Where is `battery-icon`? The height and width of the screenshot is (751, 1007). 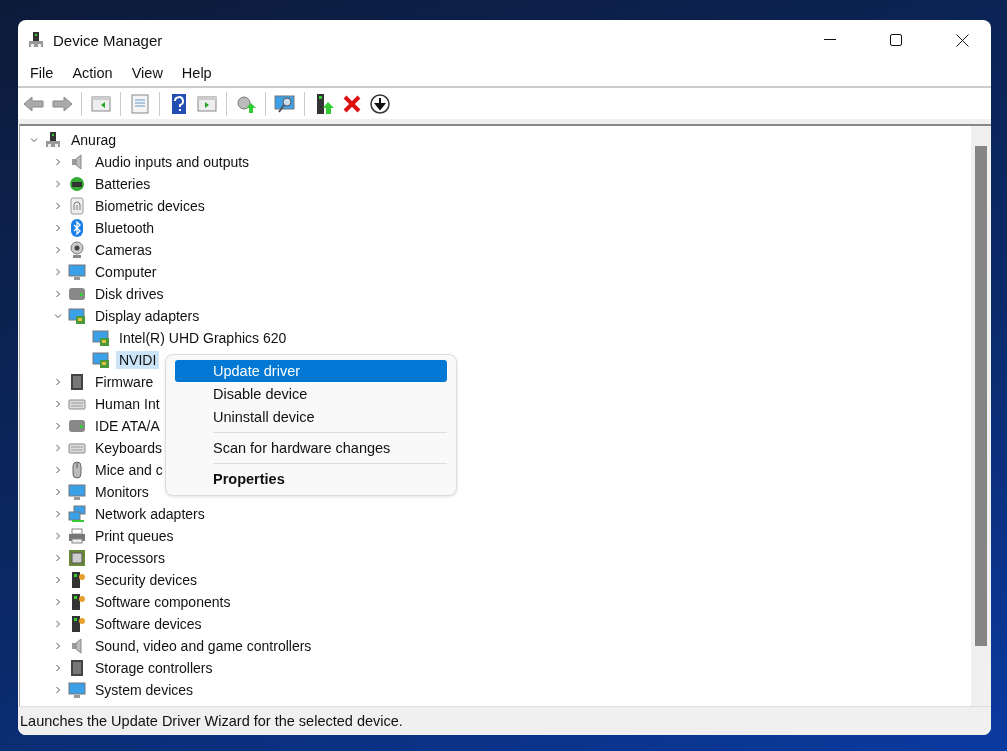 battery-icon is located at coordinates (77, 184).